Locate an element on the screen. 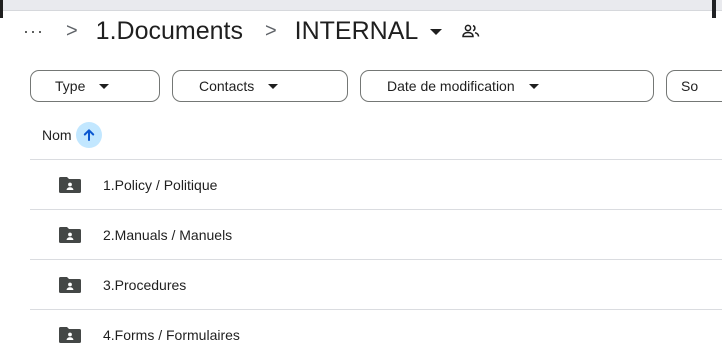  list-item-name: 4.Forms / Formulaires is located at coordinates (171, 335).